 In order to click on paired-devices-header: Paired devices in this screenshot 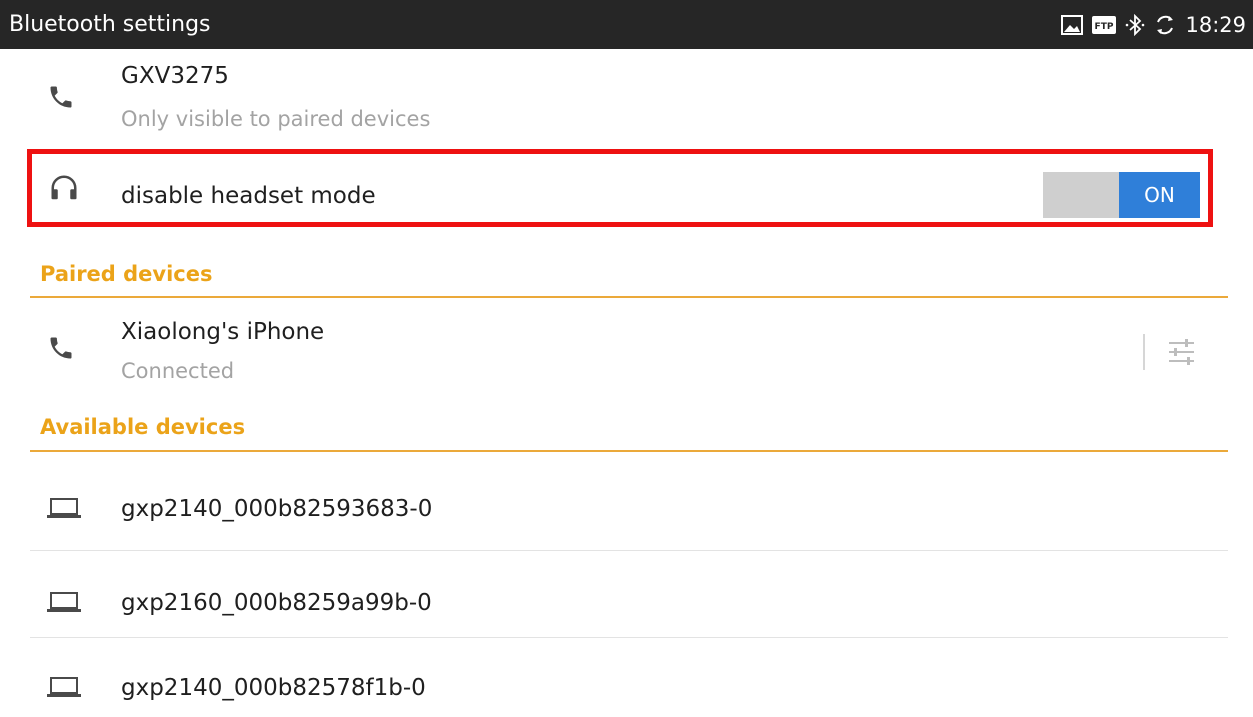, I will do `click(126, 274)`.